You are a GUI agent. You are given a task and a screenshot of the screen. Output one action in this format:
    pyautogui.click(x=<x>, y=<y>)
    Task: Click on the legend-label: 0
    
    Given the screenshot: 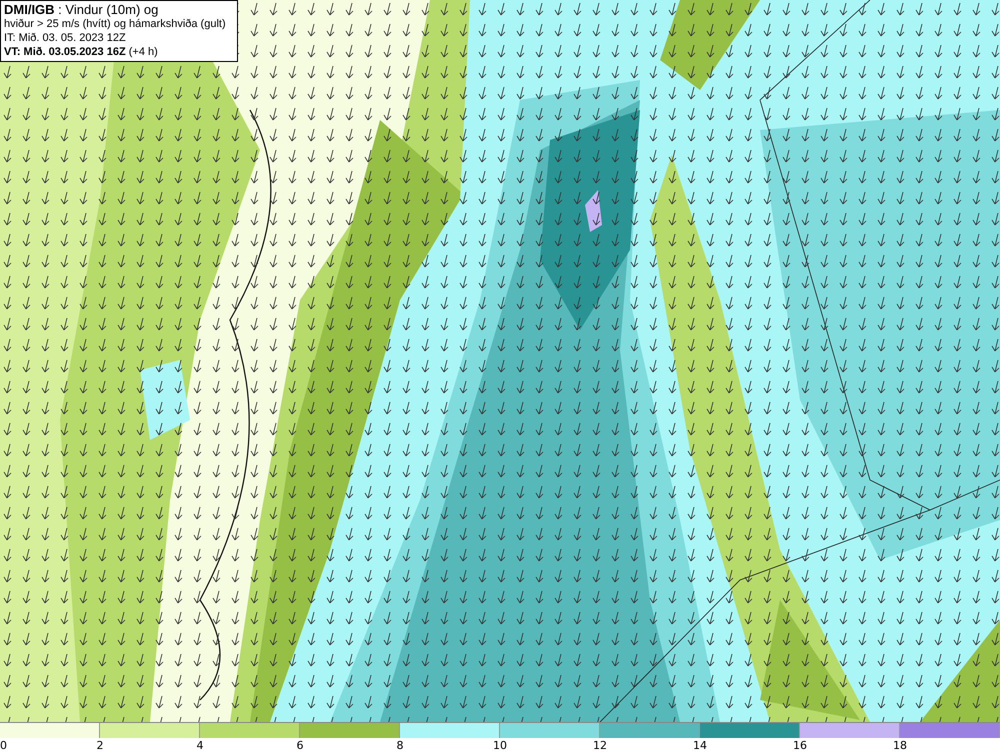 What is the action you would take?
    pyautogui.click(x=3, y=745)
    